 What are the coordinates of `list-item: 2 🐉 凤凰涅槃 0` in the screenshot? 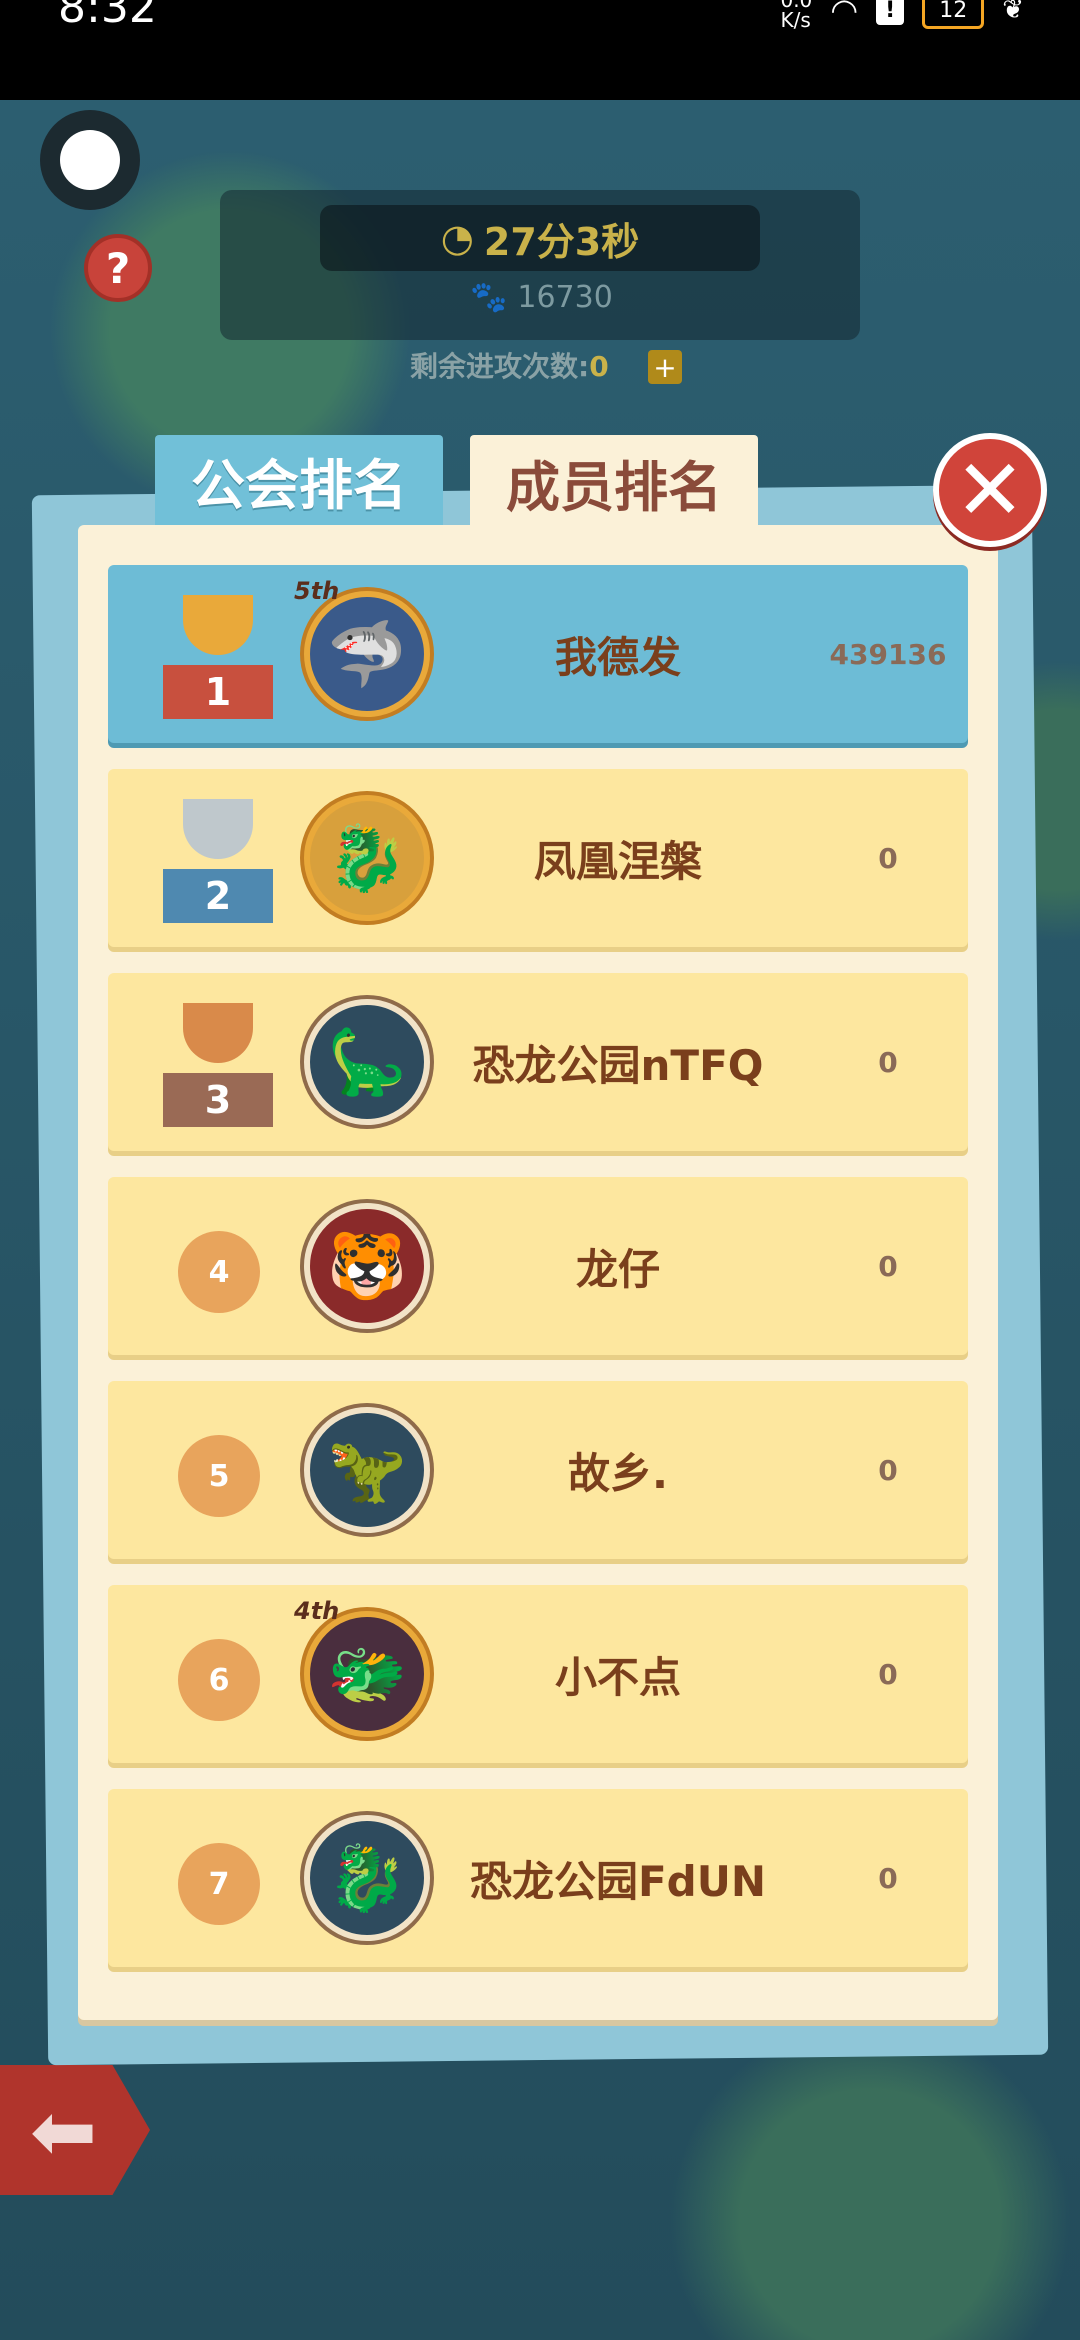 It's located at (538, 858).